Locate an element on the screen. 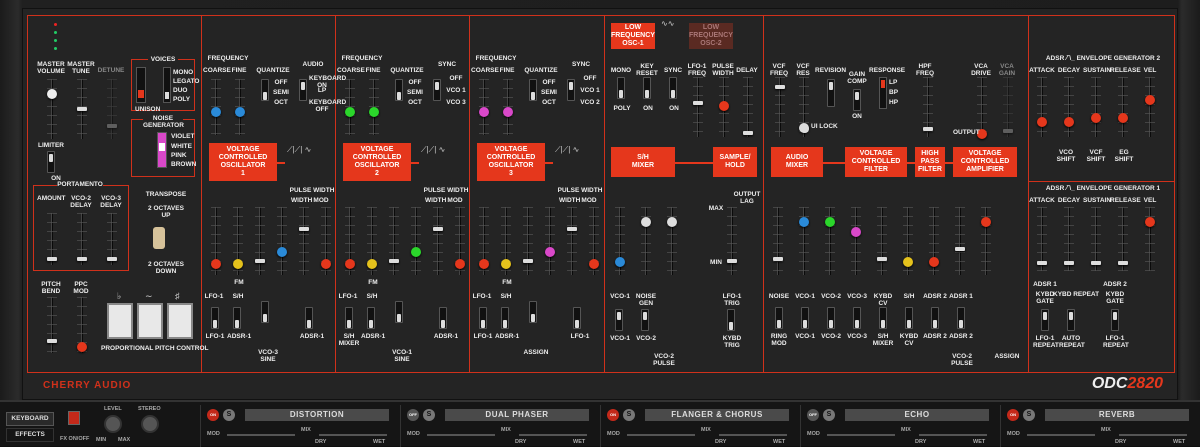 This screenshot has height=447, width=1200. vco1-quantize-switch is located at coordinates (265, 90).